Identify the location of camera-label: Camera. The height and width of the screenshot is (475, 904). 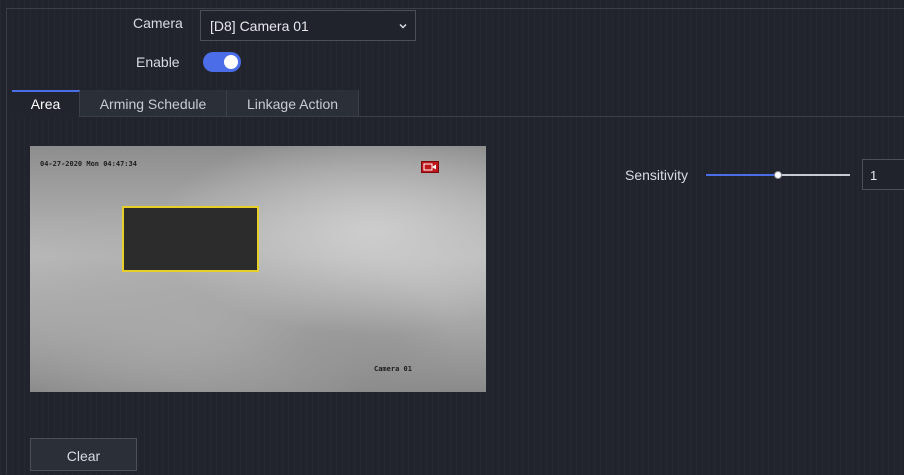
(158, 23).